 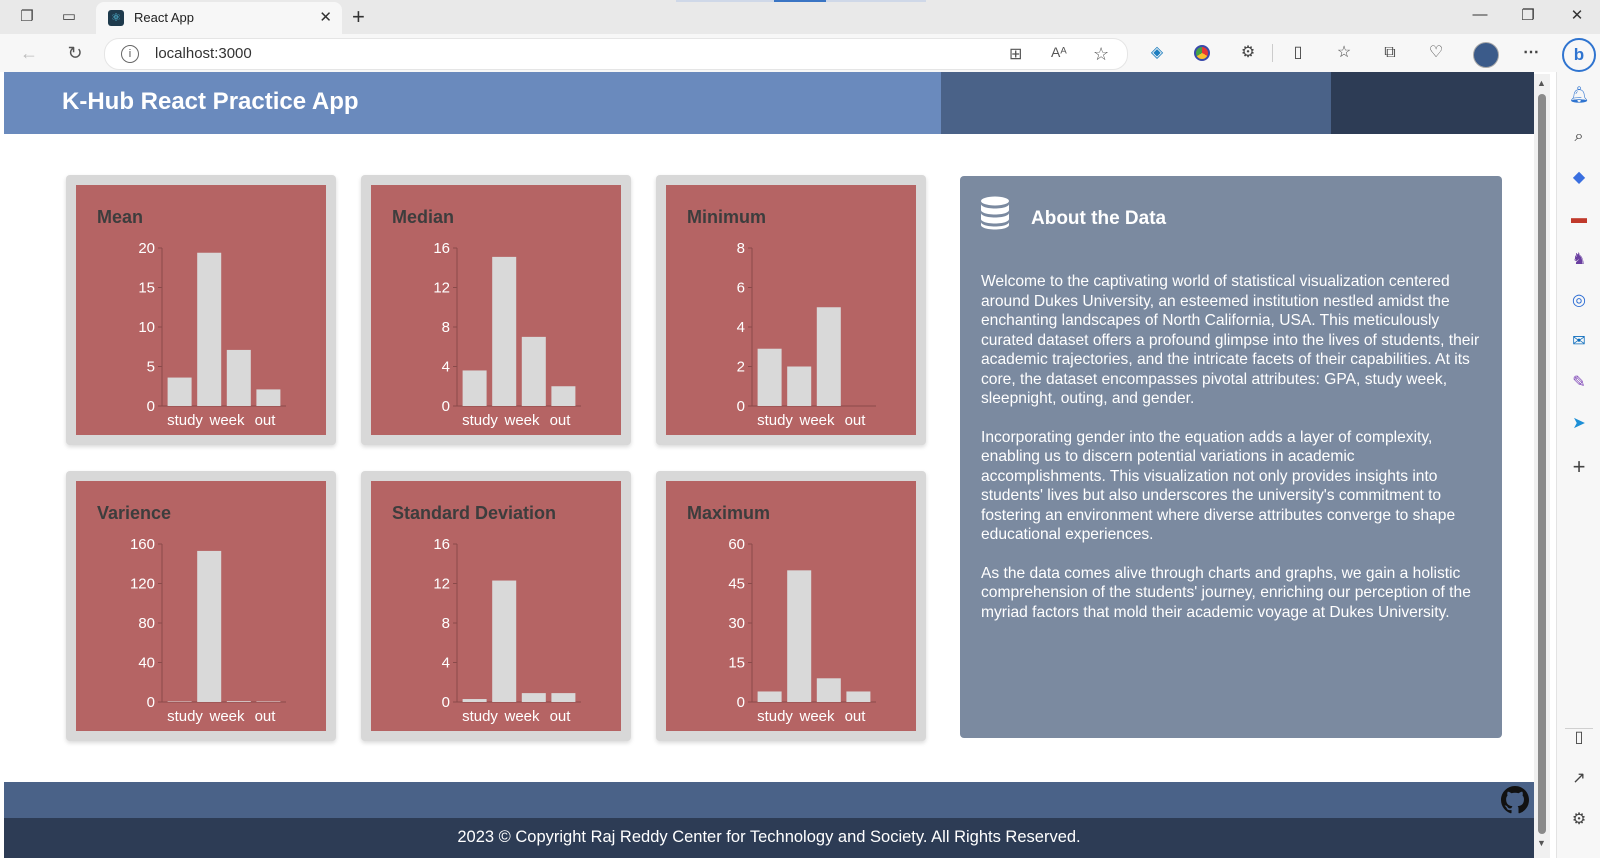 I want to click on bar-out, so click(x=238, y=377).